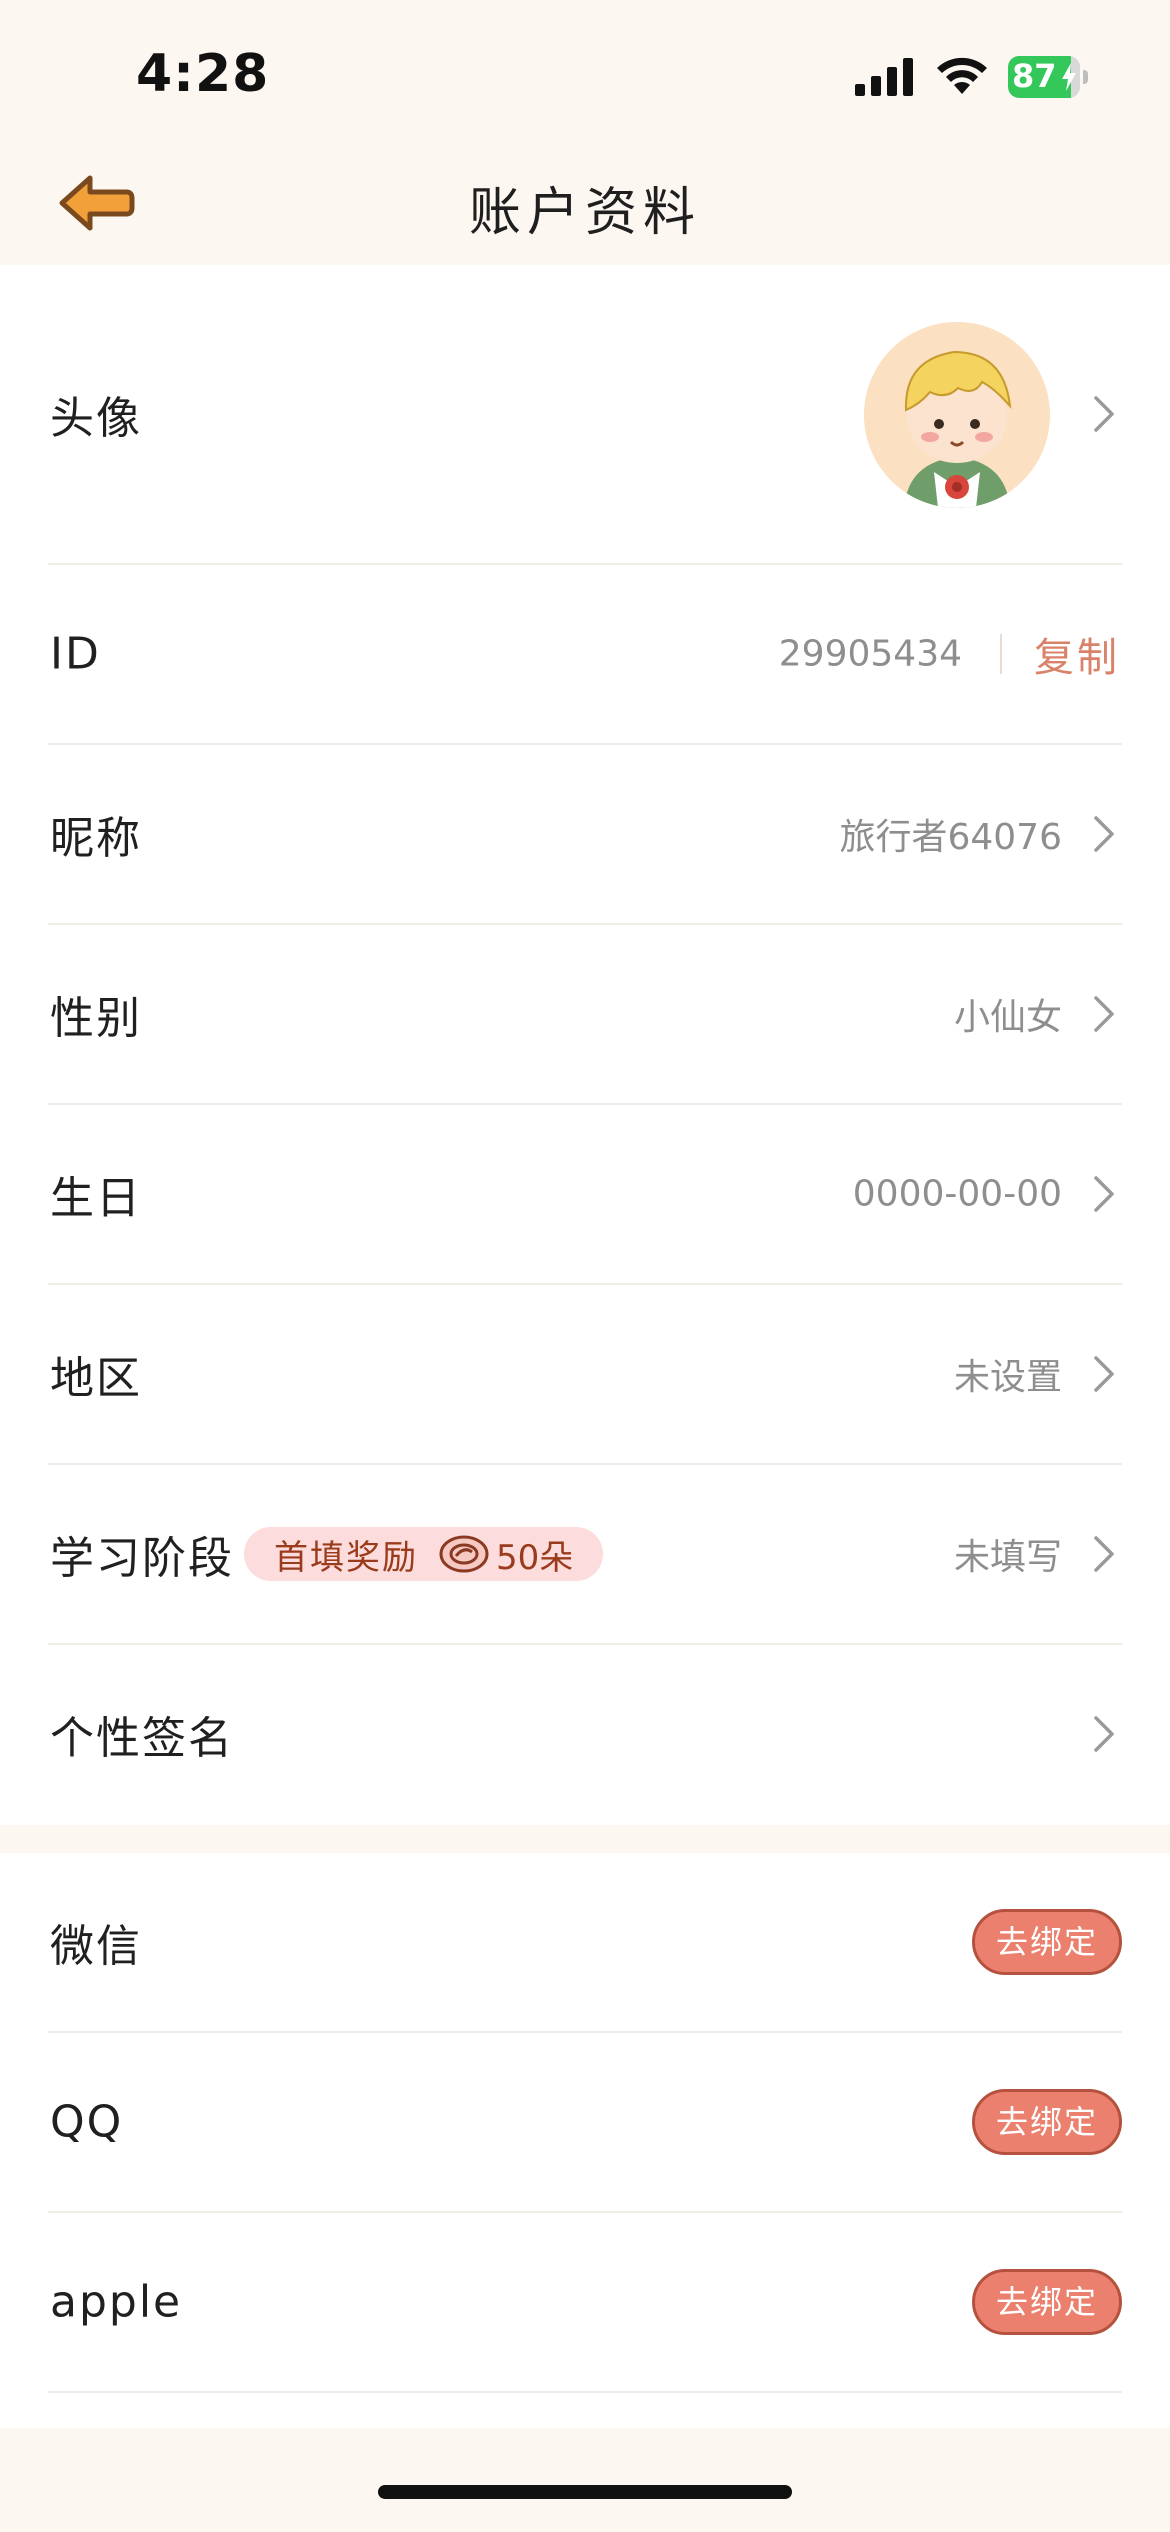  Describe the element at coordinates (962, 75) in the screenshot. I see `wifi-icon` at that location.